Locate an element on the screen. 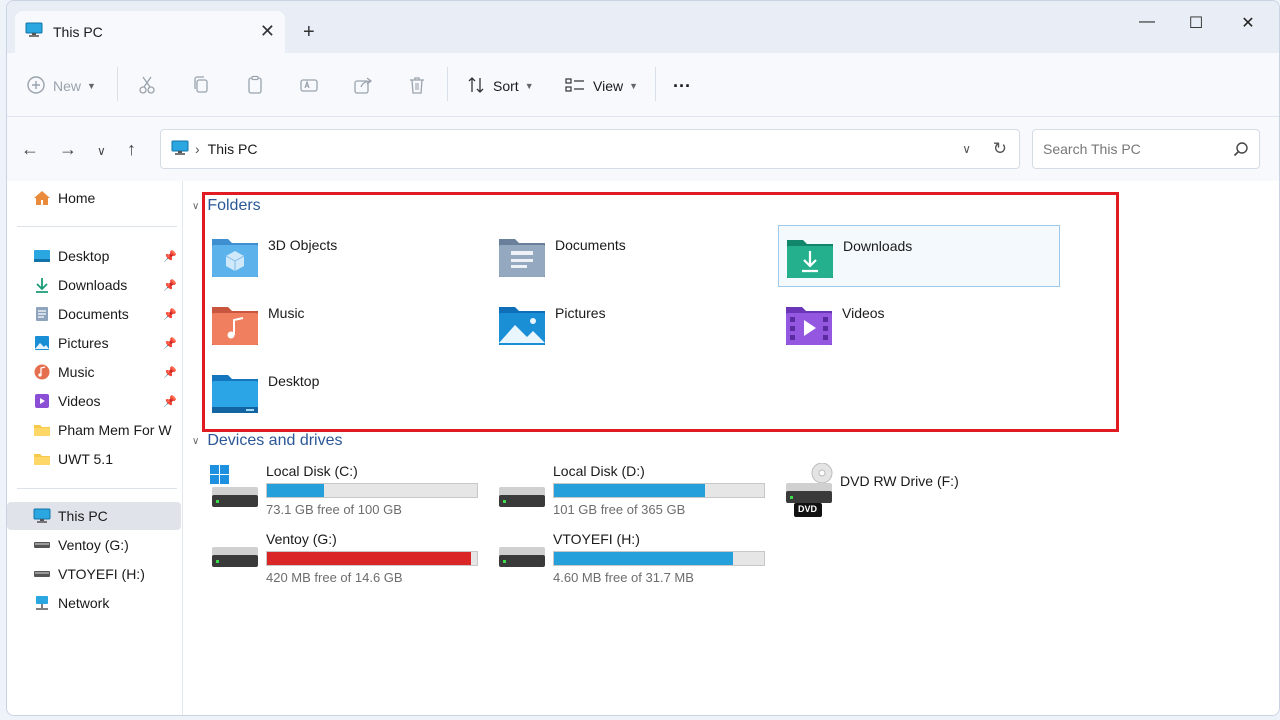 The width and height of the screenshot is (1280, 720). devices-section-header: ∨ Devices and drives is located at coordinates (267, 441).